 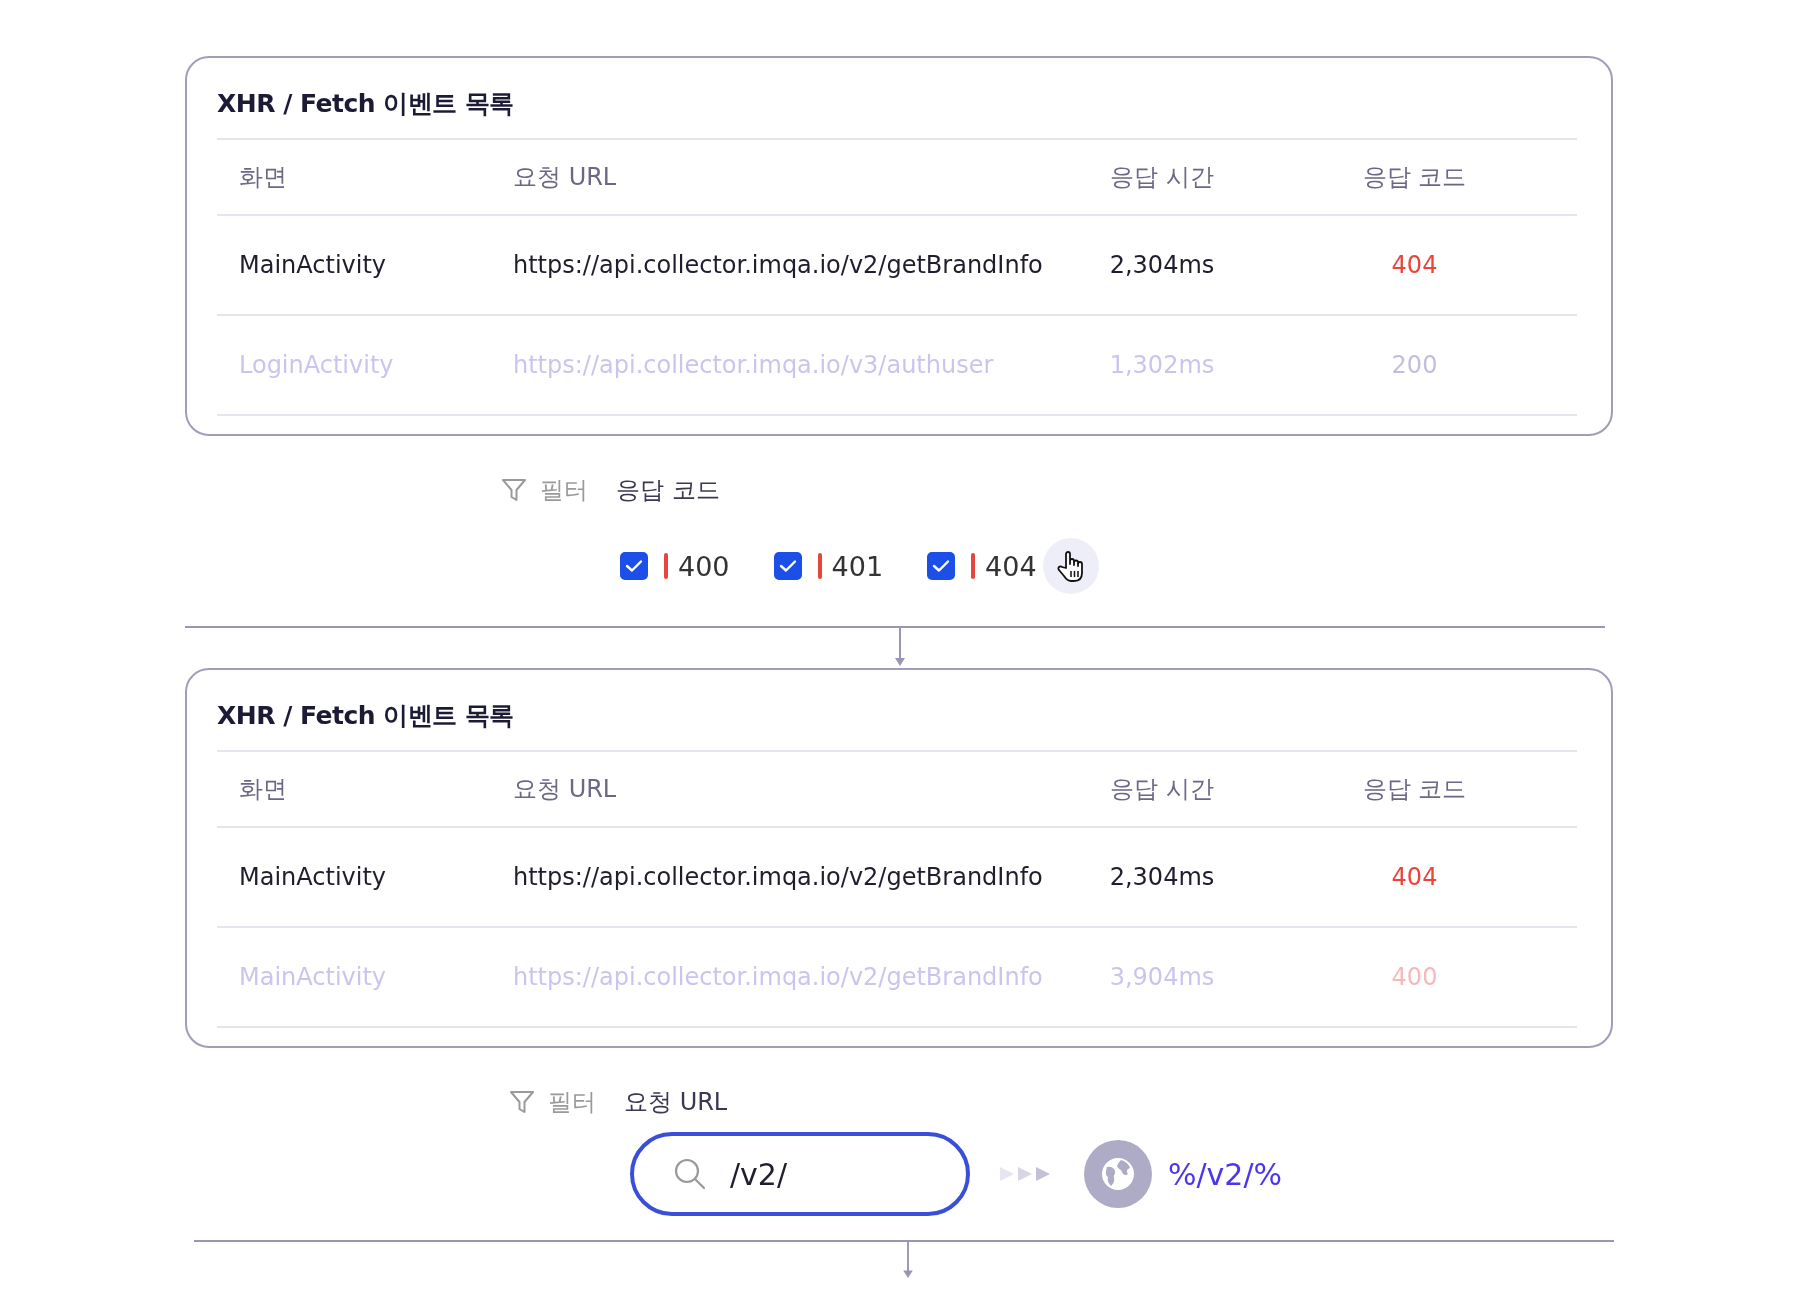 What do you see at coordinates (759, 1174) in the screenshot?
I see `search-value: /v2/` at bounding box center [759, 1174].